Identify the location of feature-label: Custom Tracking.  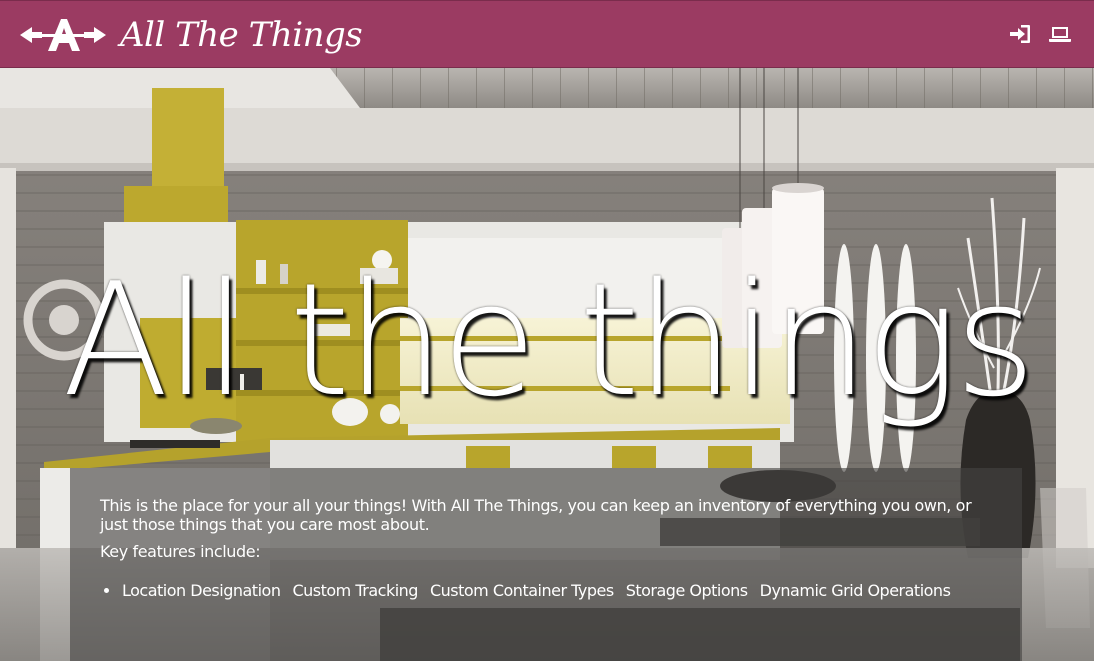
(355, 590).